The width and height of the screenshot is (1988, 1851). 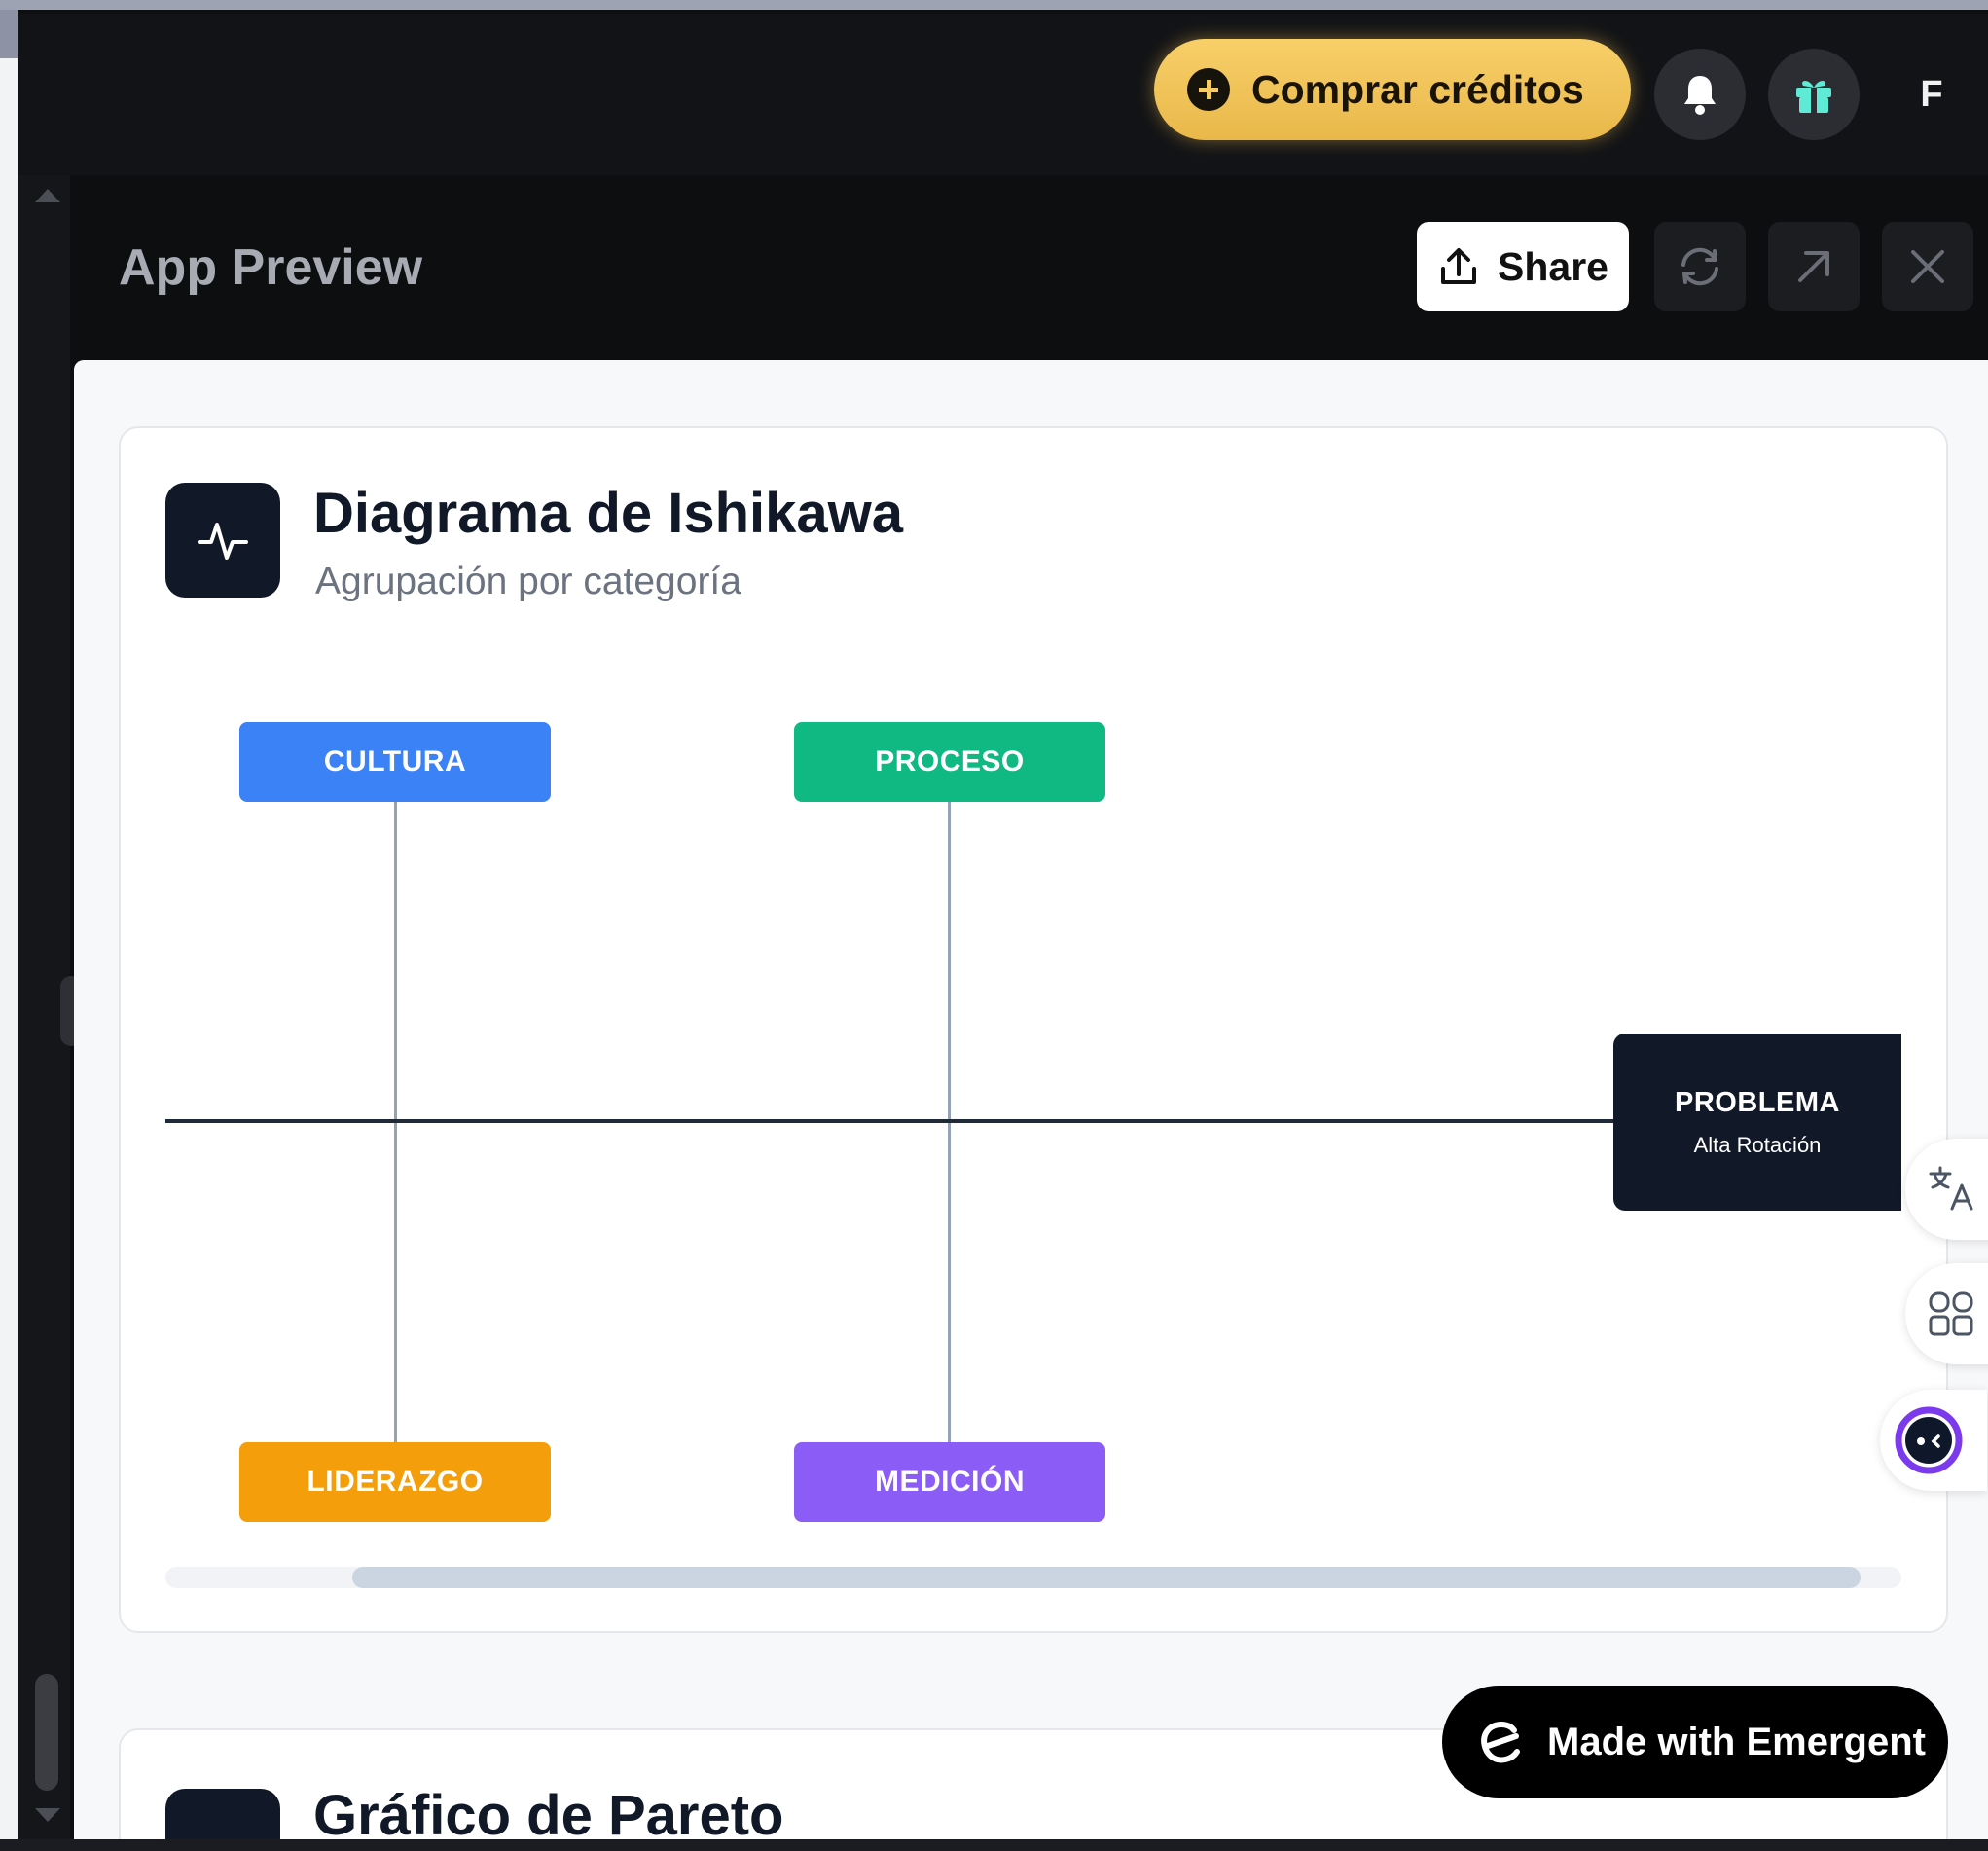 What do you see at coordinates (890, 1121) in the screenshot?
I see `fishbone-spine` at bounding box center [890, 1121].